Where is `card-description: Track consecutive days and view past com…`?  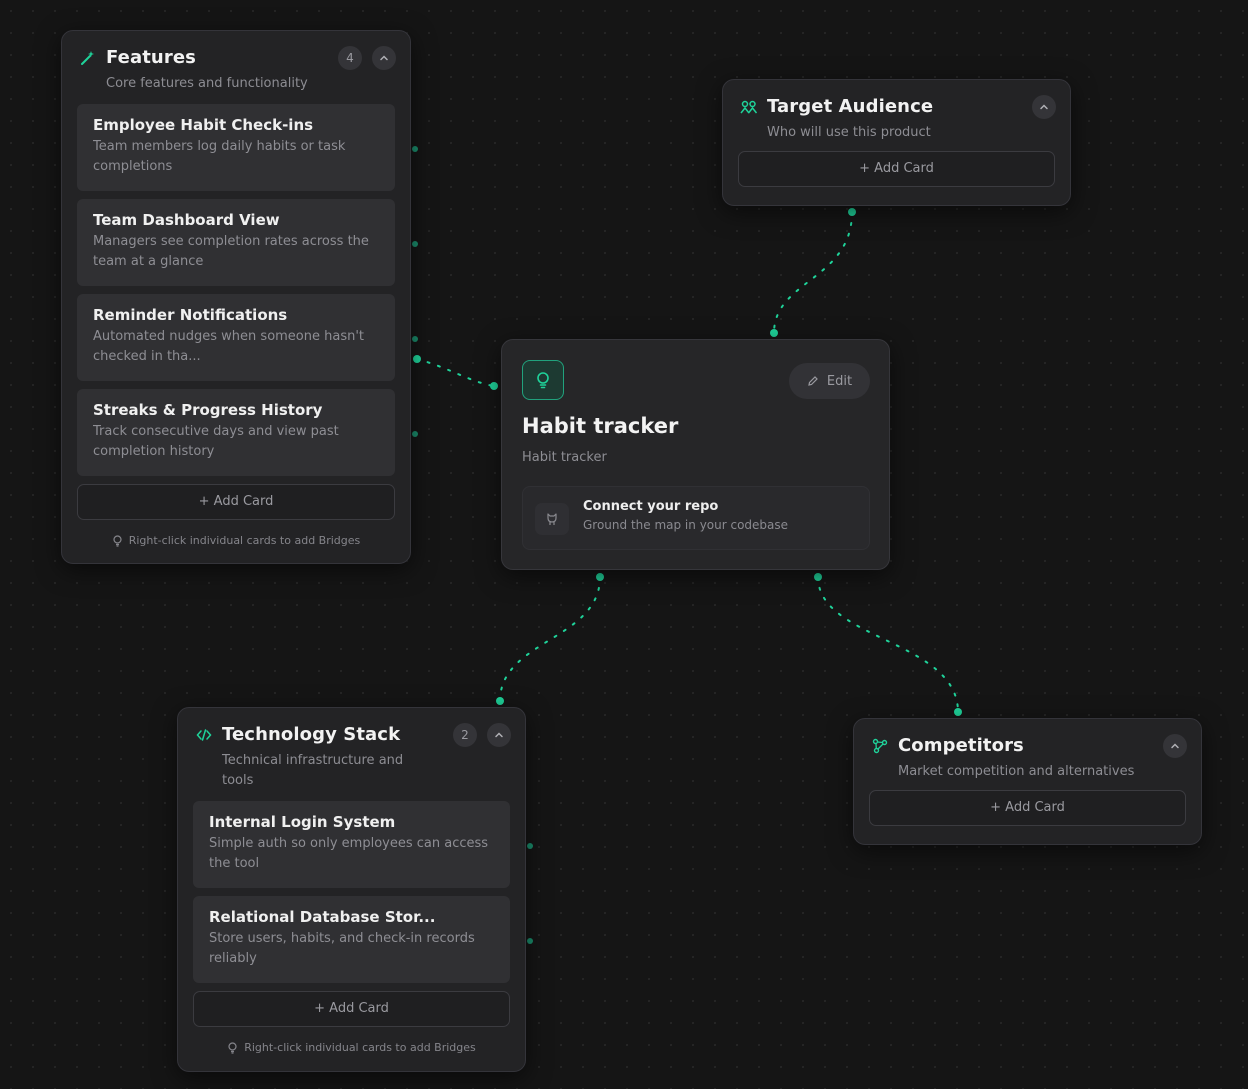 card-description: Track consecutive days and view past com… is located at coordinates (216, 441).